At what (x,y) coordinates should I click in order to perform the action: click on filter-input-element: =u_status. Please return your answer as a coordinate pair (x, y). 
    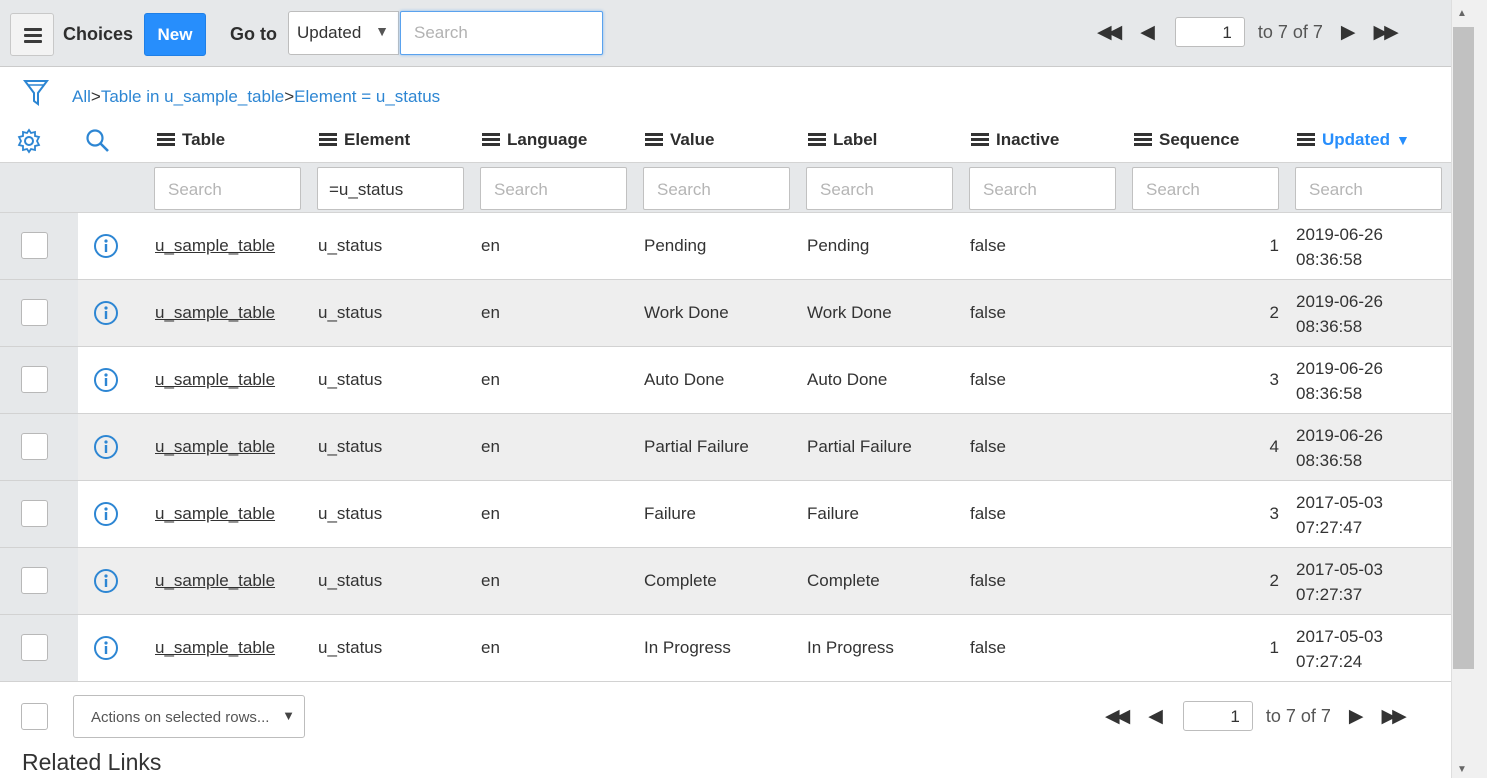
    Looking at the image, I should click on (390, 188).